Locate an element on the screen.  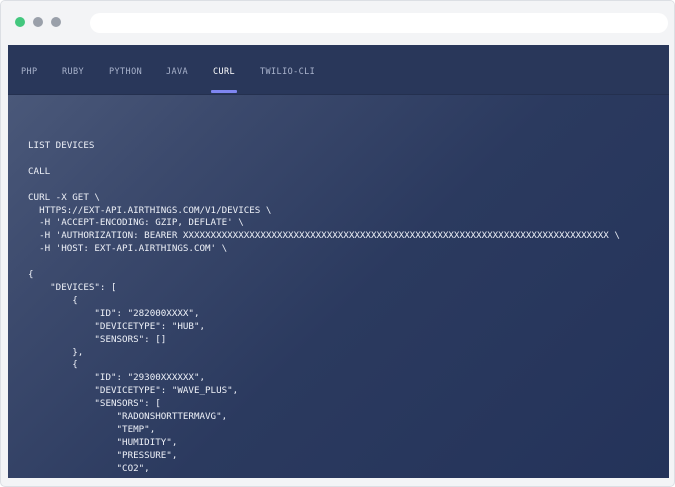
code-line: CURL -X GET \ is located at coordinates (64, 197).